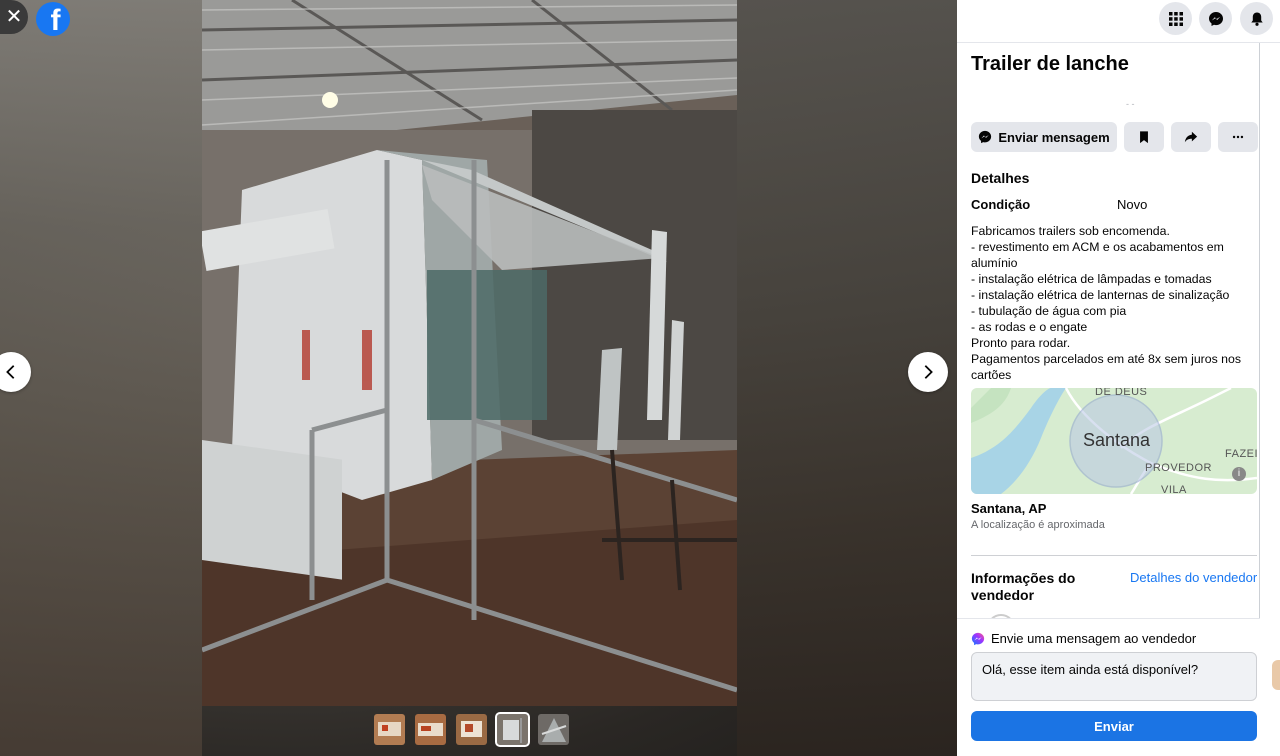  I want to click on send-message-button: Enviar mensagem, so click(1044, 137).